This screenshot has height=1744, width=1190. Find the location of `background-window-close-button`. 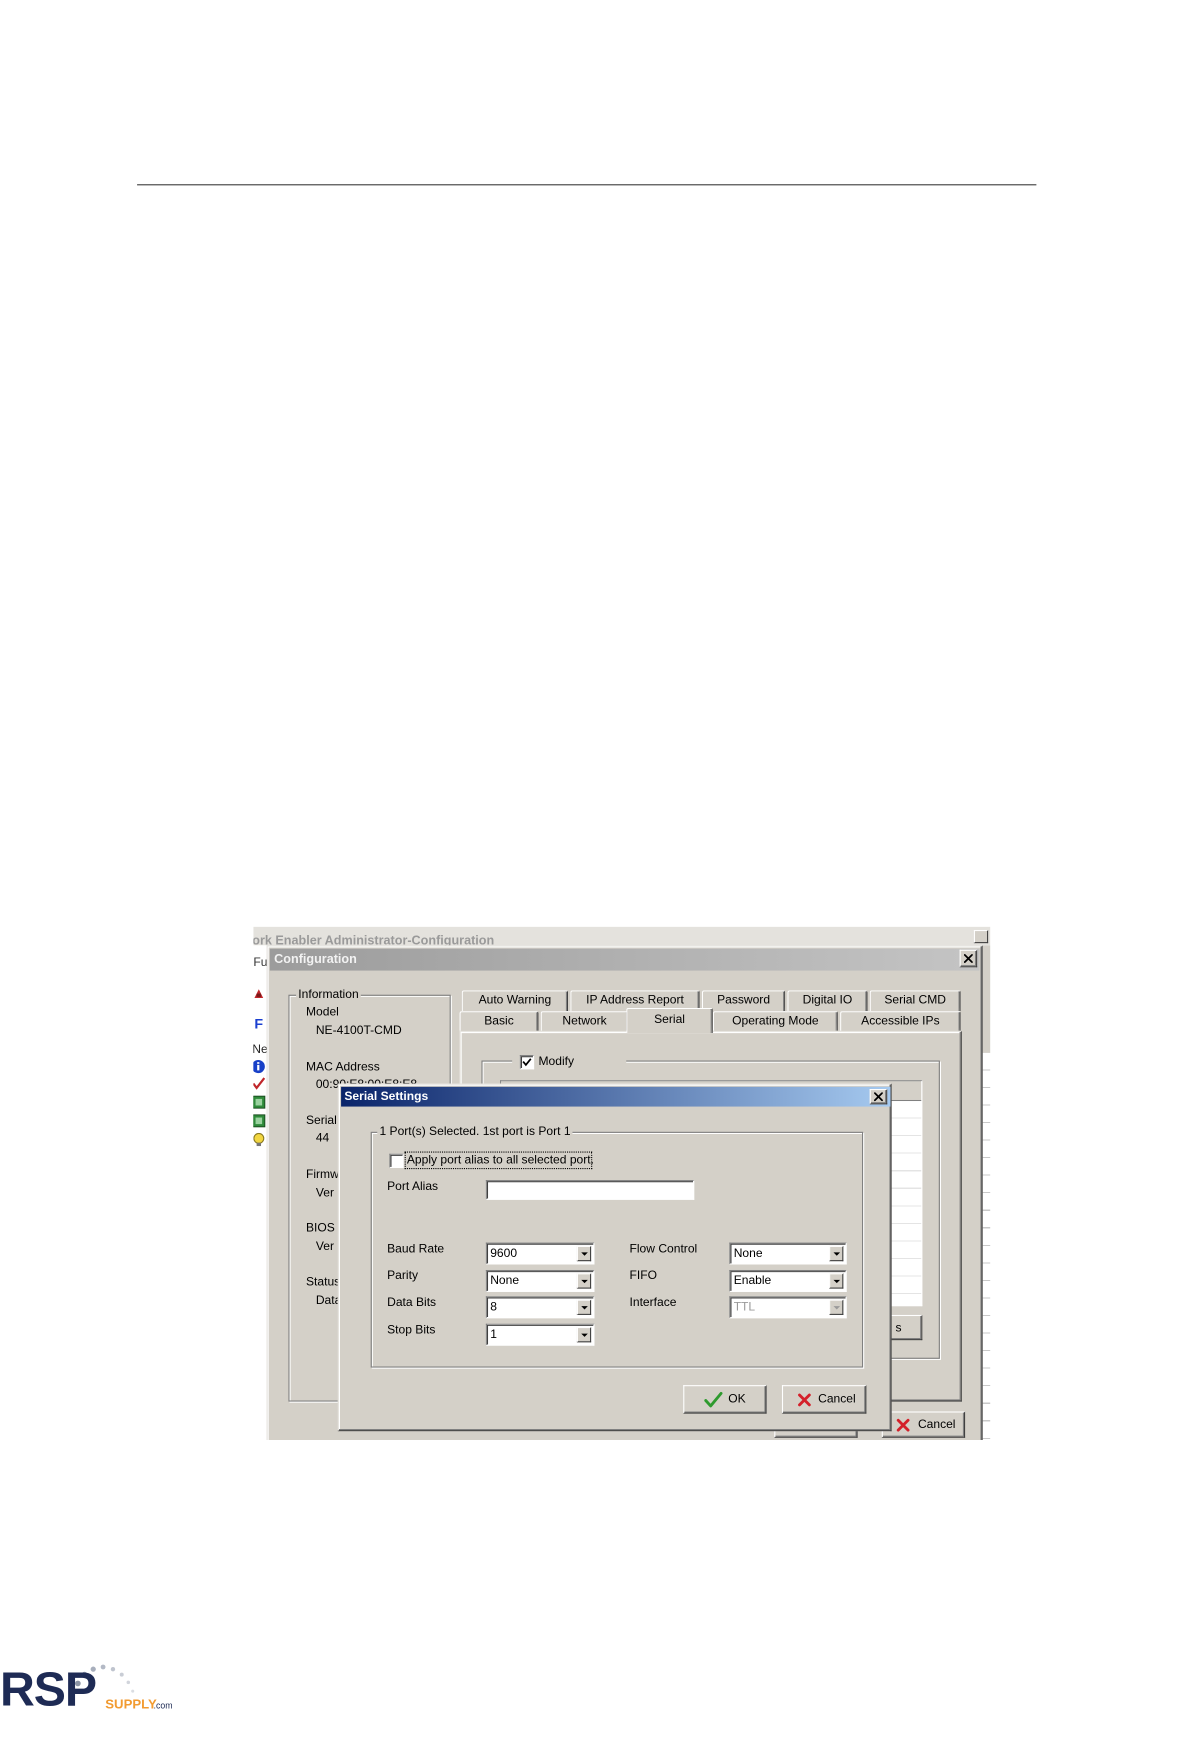

background-window-close-button is located at coordinates (981, 937).